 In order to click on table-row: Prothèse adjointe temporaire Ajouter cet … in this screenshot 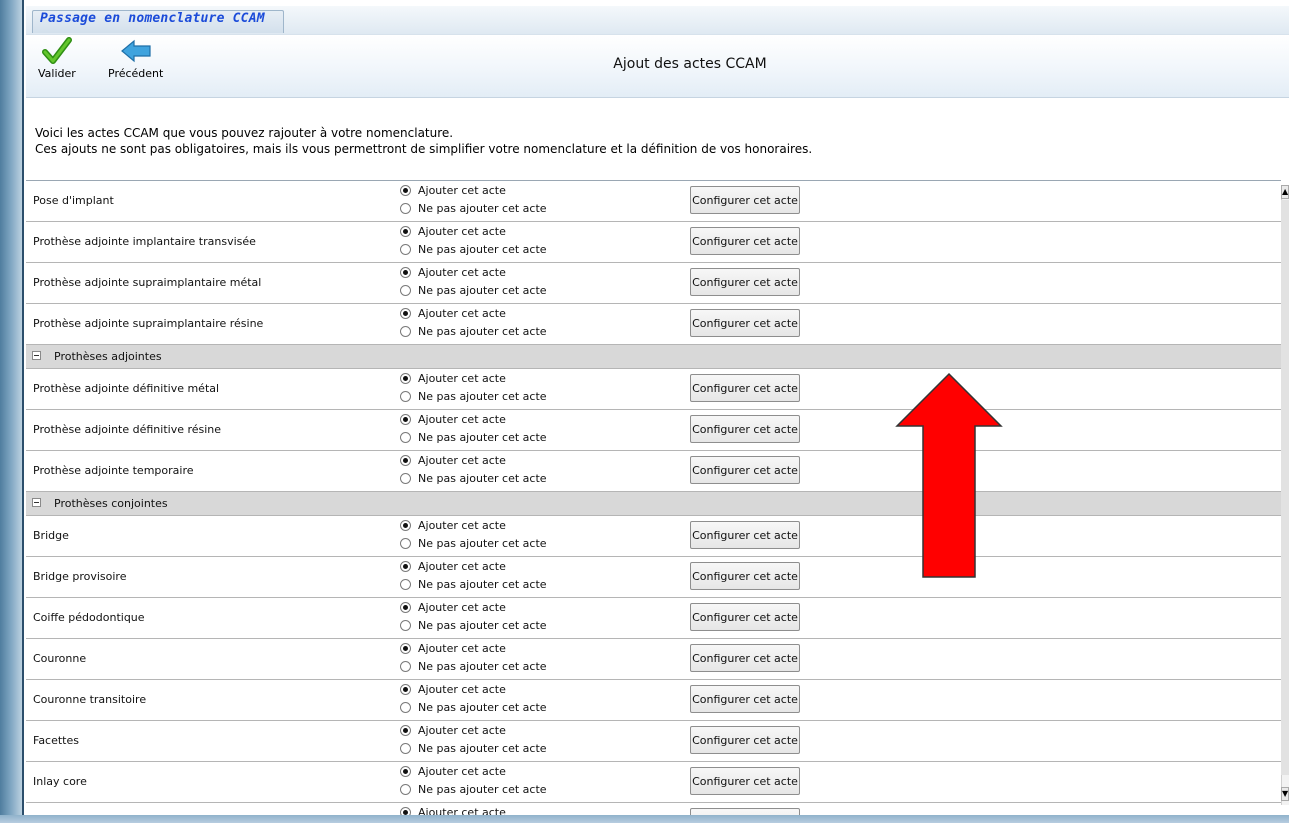, I will do `click(653, 471)`.